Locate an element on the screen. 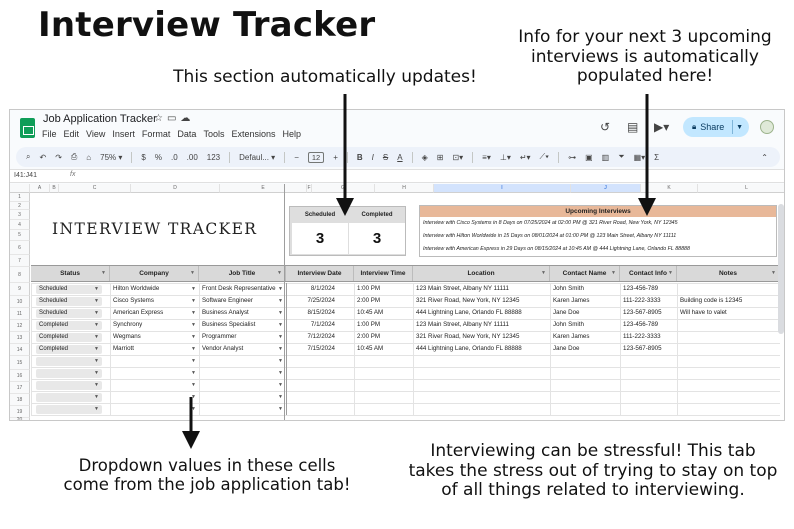 This screenshot has width=794, height=529. print-icon: ⎙ is located at coordinates (74, 157).